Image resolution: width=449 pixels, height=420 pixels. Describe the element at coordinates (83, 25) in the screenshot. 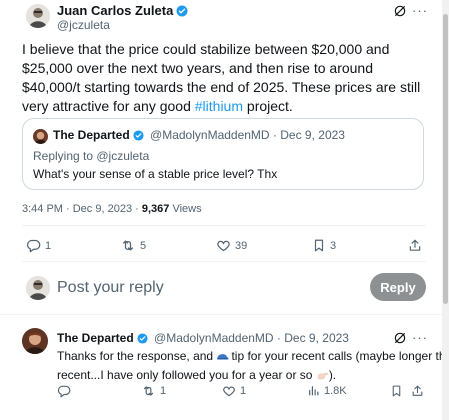

I see `author-handle: @jczuleta` at that location.